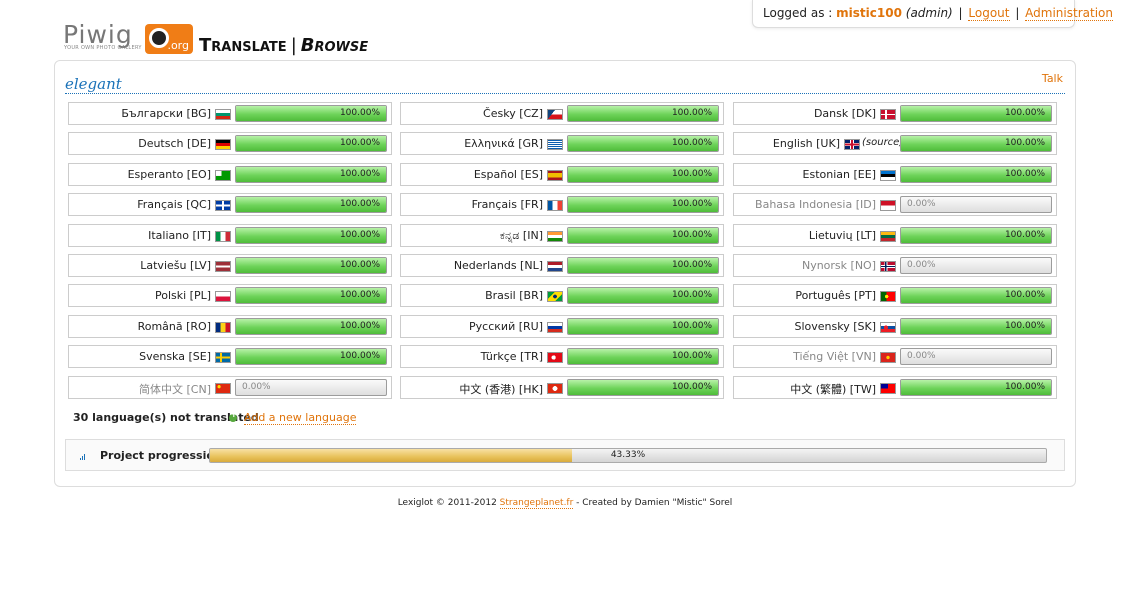  I want to click on language-label: Nederlands [NL], so click(472, 265).